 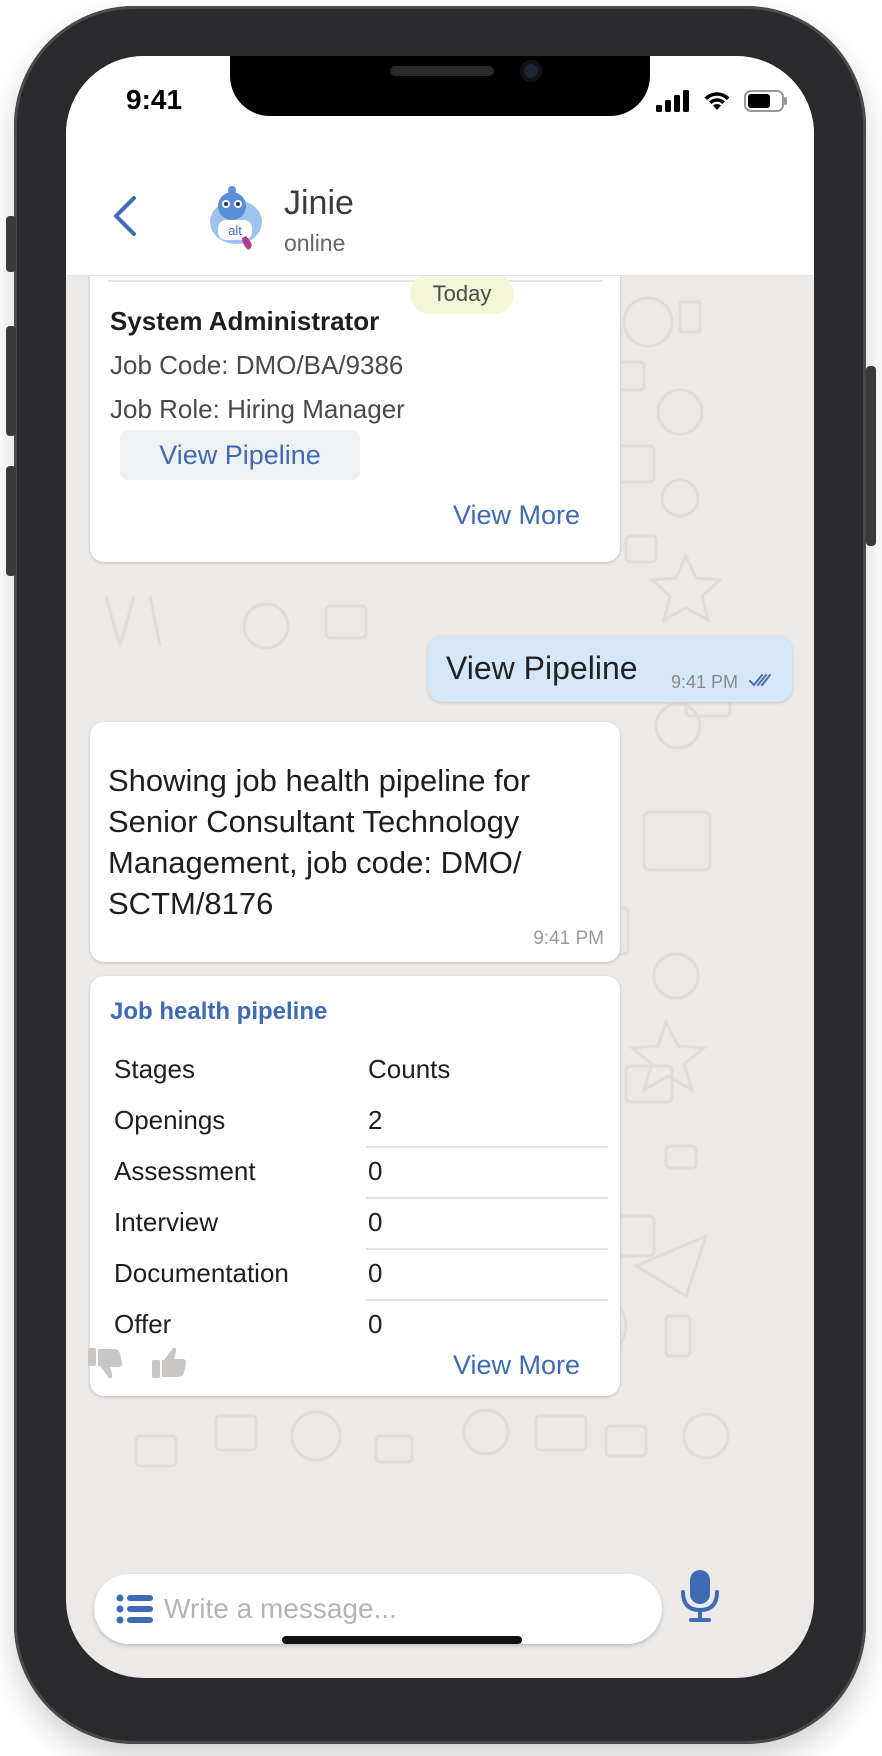 What do you see at coordinates (234, 219) in the screenshot?
I see `bot-avatar-icon: alt` at bounding box center [234, 219].